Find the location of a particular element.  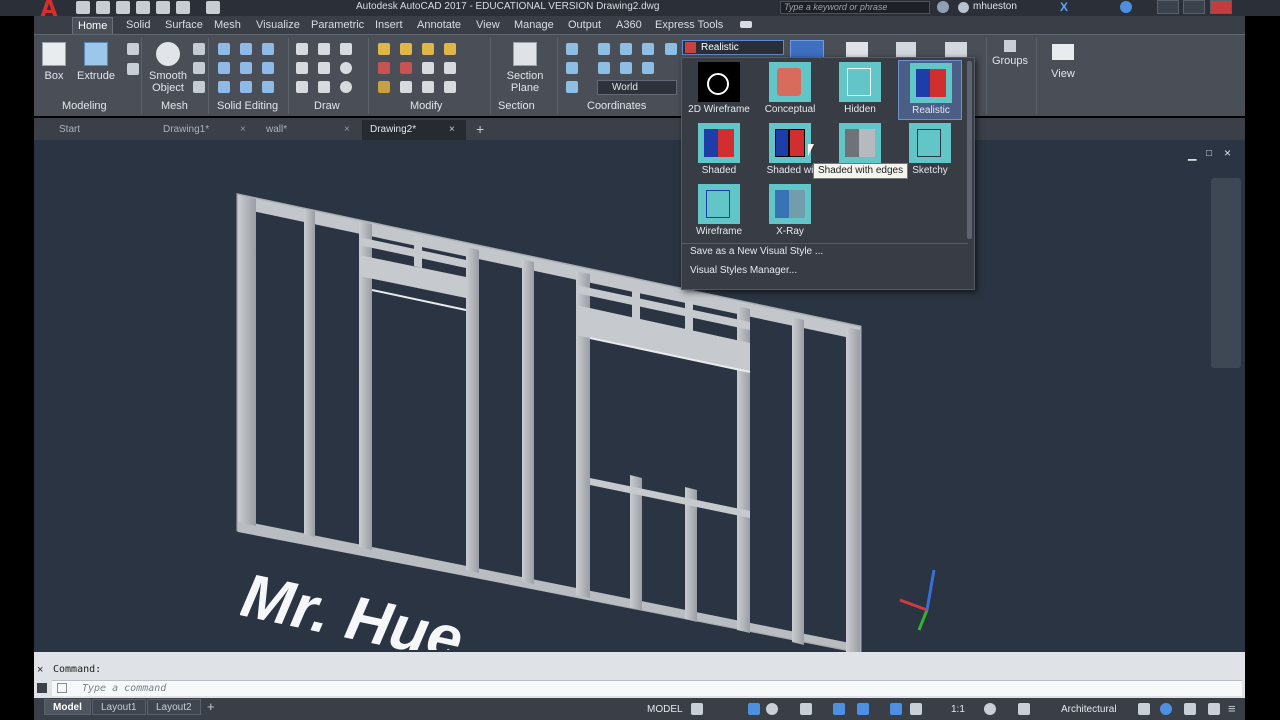

erase-icon is located at coordinates (384, 87).